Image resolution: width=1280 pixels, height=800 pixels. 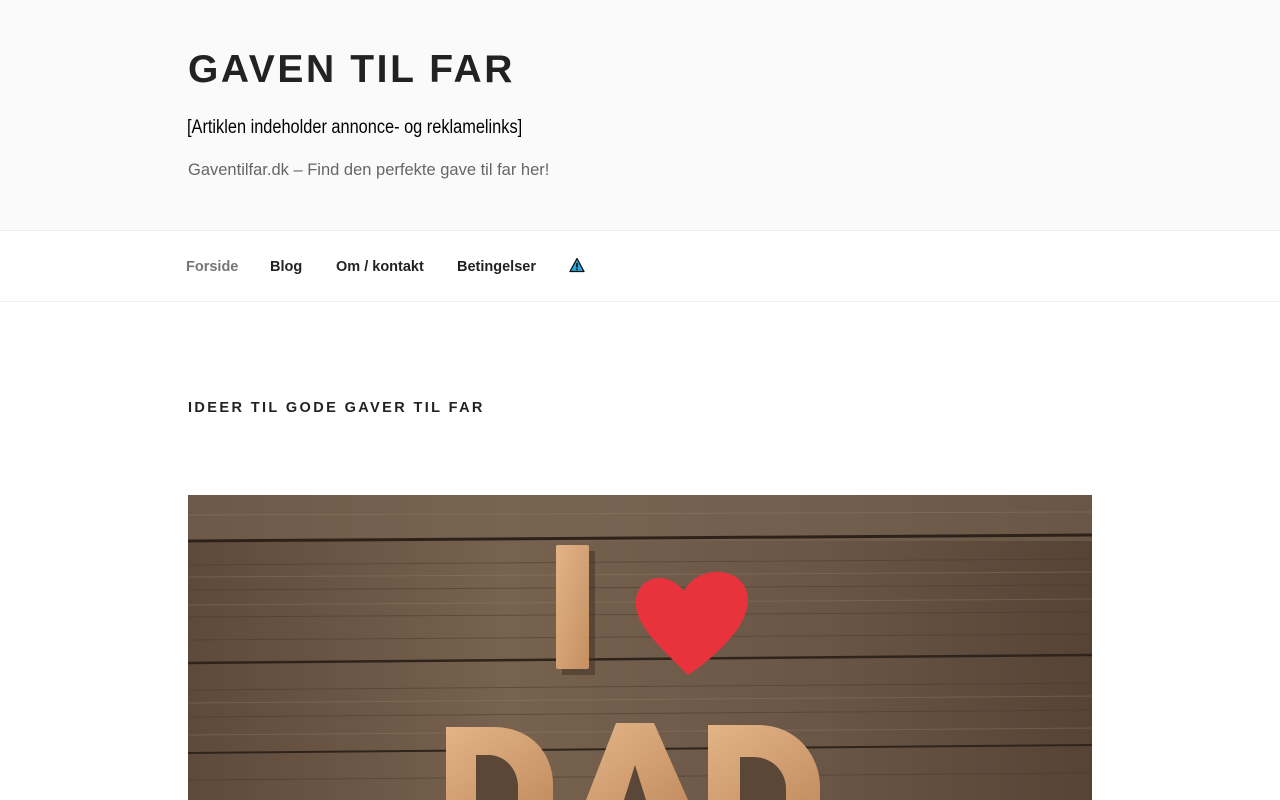 What do you see at coordinates (496, 267) in the screenshot?
I see `nav-item-betingelser: Betingelser` at bounding box center [496, 267].